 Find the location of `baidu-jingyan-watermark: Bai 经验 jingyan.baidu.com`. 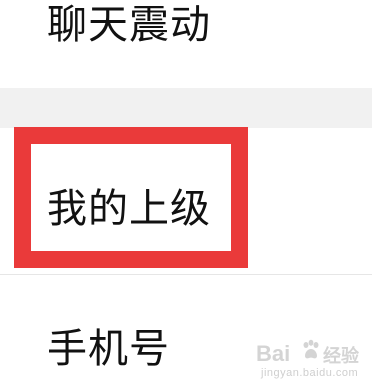

baidu-jingyan-watermark: Bai 经验 jingyan.baidu.com is located at coordinates (311, 361).